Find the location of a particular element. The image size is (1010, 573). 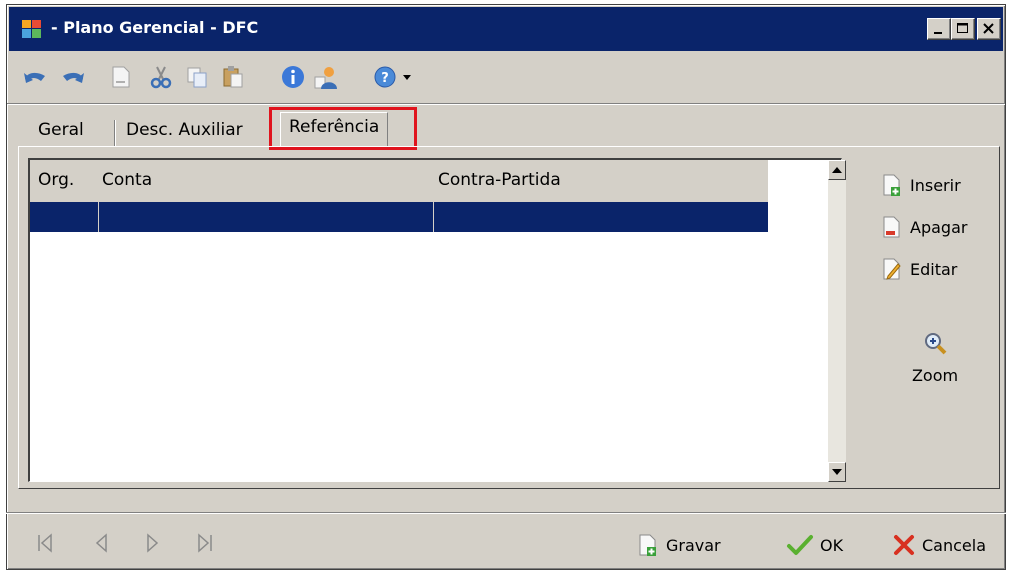

vertical-scrollbar is located at coordinates (837, 321).